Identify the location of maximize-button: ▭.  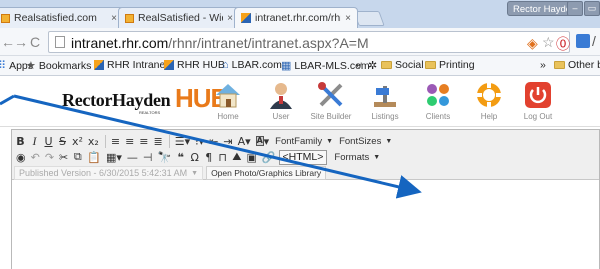
(592, 8).